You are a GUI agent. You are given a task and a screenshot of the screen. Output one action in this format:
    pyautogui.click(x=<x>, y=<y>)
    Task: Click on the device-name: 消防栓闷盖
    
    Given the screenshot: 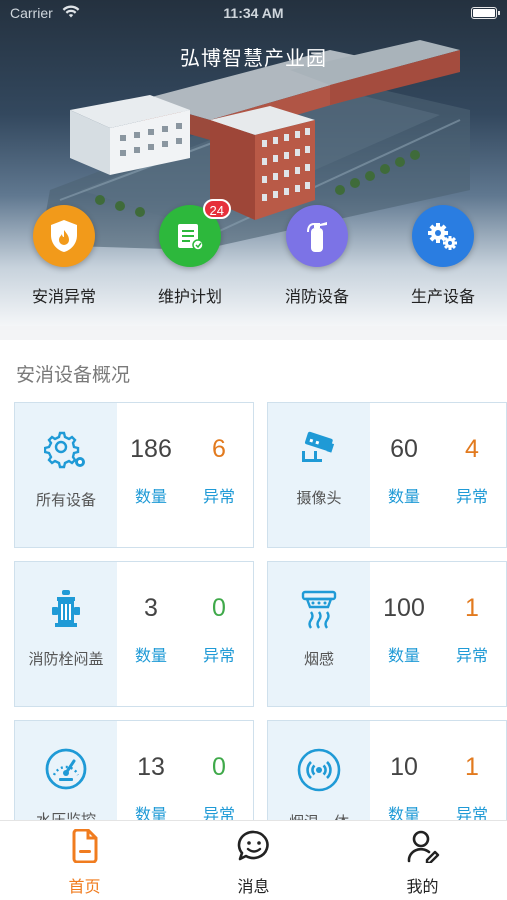 What is the action you would take?
    pyautogui.click(x=66, y=659)
    